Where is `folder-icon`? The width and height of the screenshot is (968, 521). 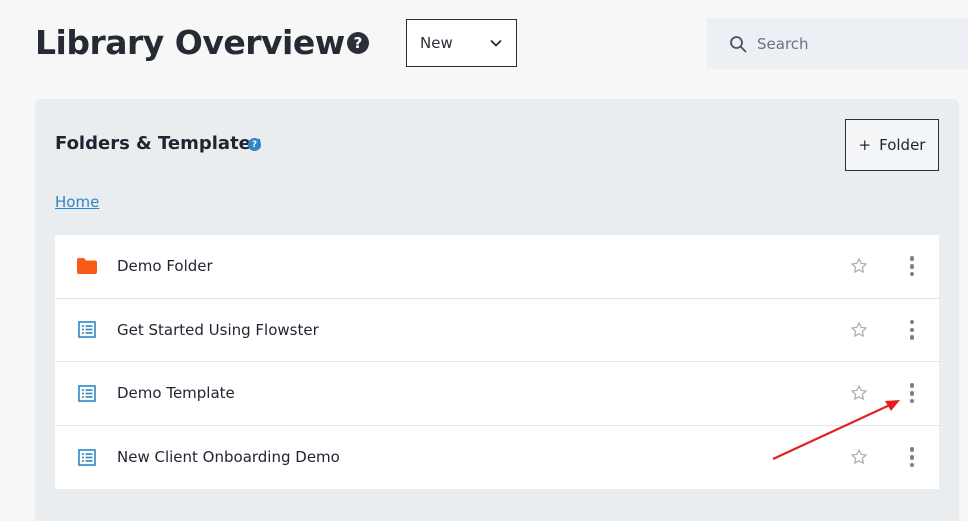 folder-icon is located at coordinates (87, 266).